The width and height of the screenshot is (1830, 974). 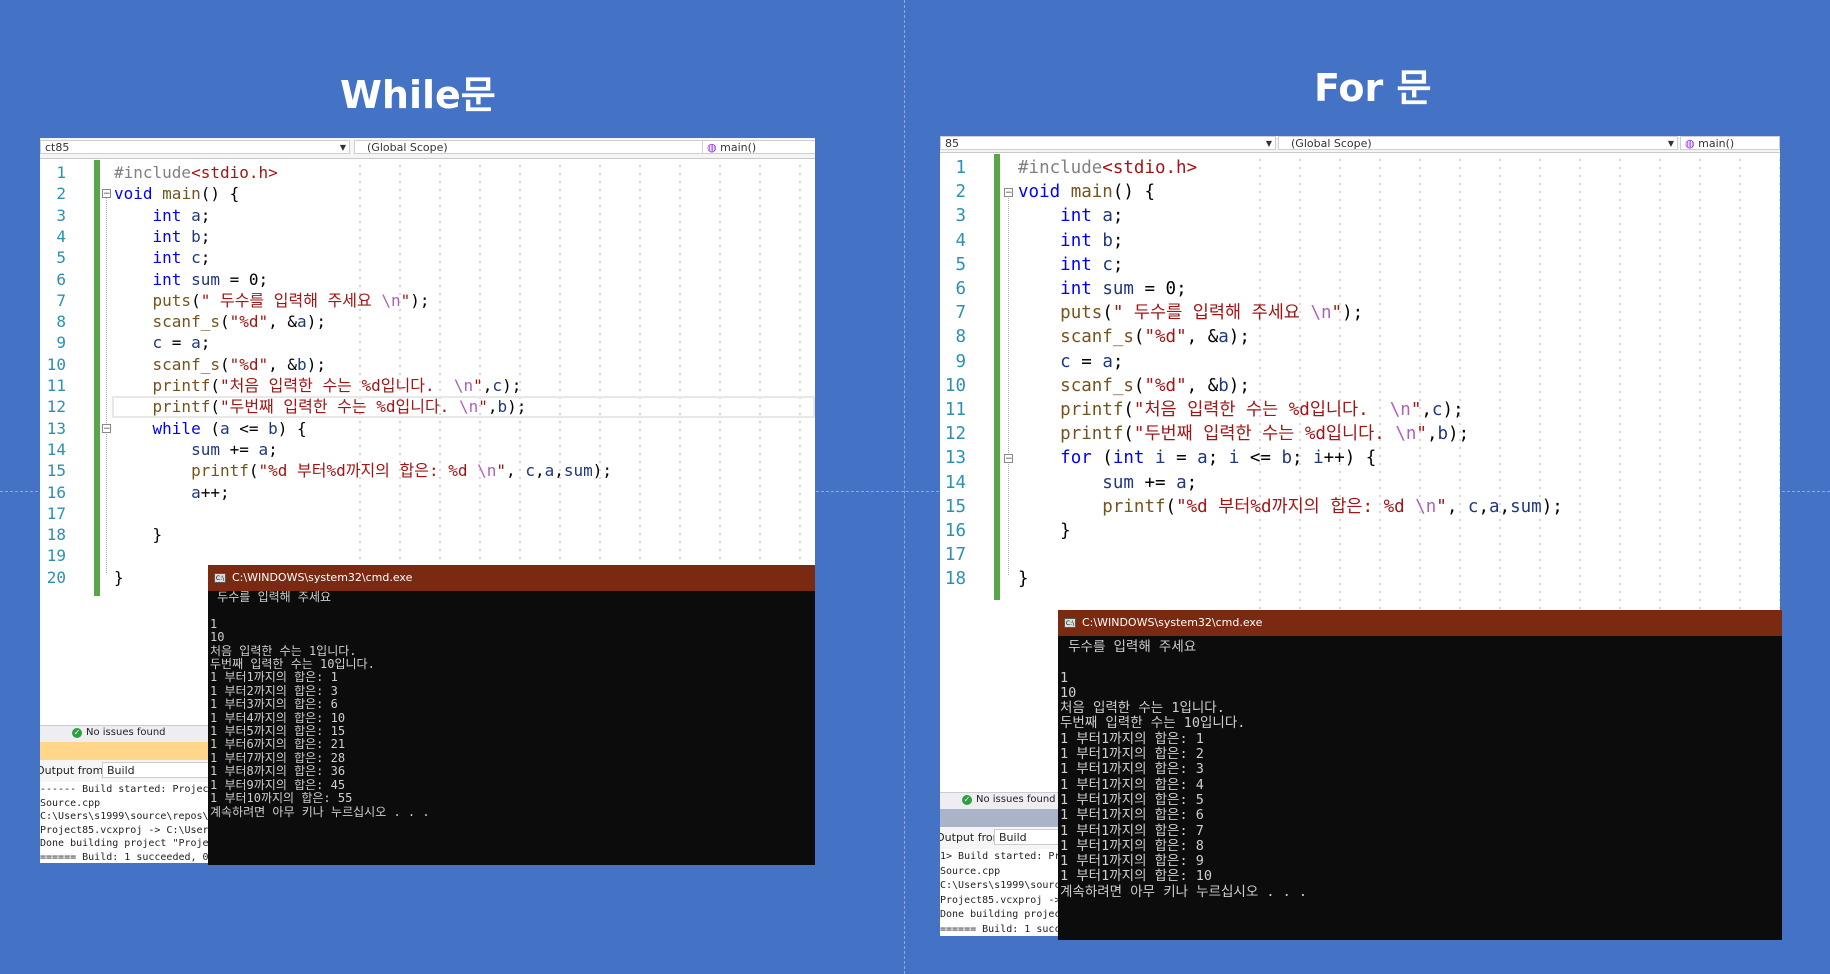 I want to click on code-line: while (a <= b) {, so click(x=464, y=428).